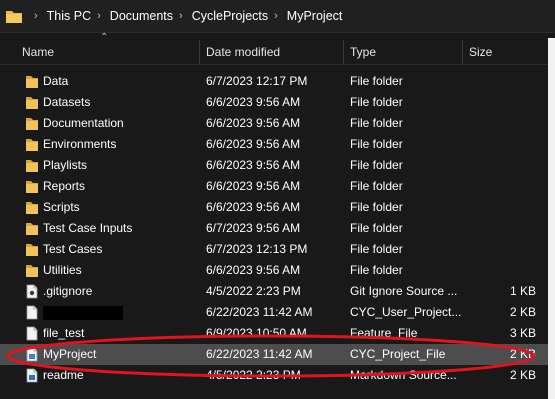 The height and width of the screenshot is (399, 555). What do you see at coordinates (32, 375) in the screenshot?
I see `markdown-file-icon` at bounding box center [32, 375].